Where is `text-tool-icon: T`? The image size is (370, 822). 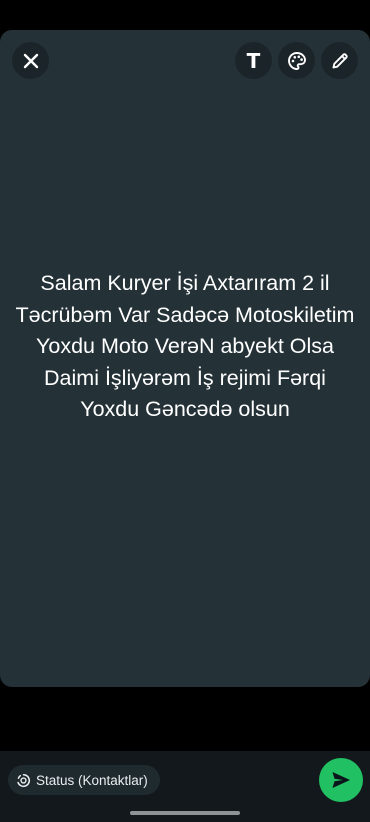 text-tool-icon: T is located at coordinates (253, 60).